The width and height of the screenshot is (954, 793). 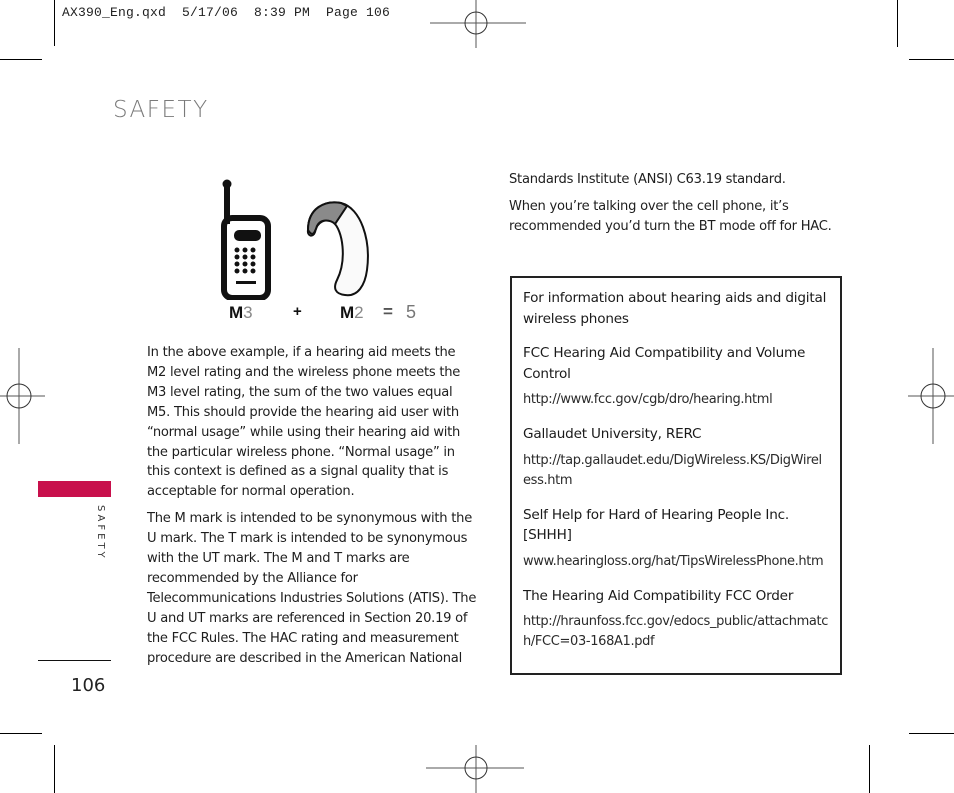 I want to click on rating-sum: 5, so click(x=411, y=312).